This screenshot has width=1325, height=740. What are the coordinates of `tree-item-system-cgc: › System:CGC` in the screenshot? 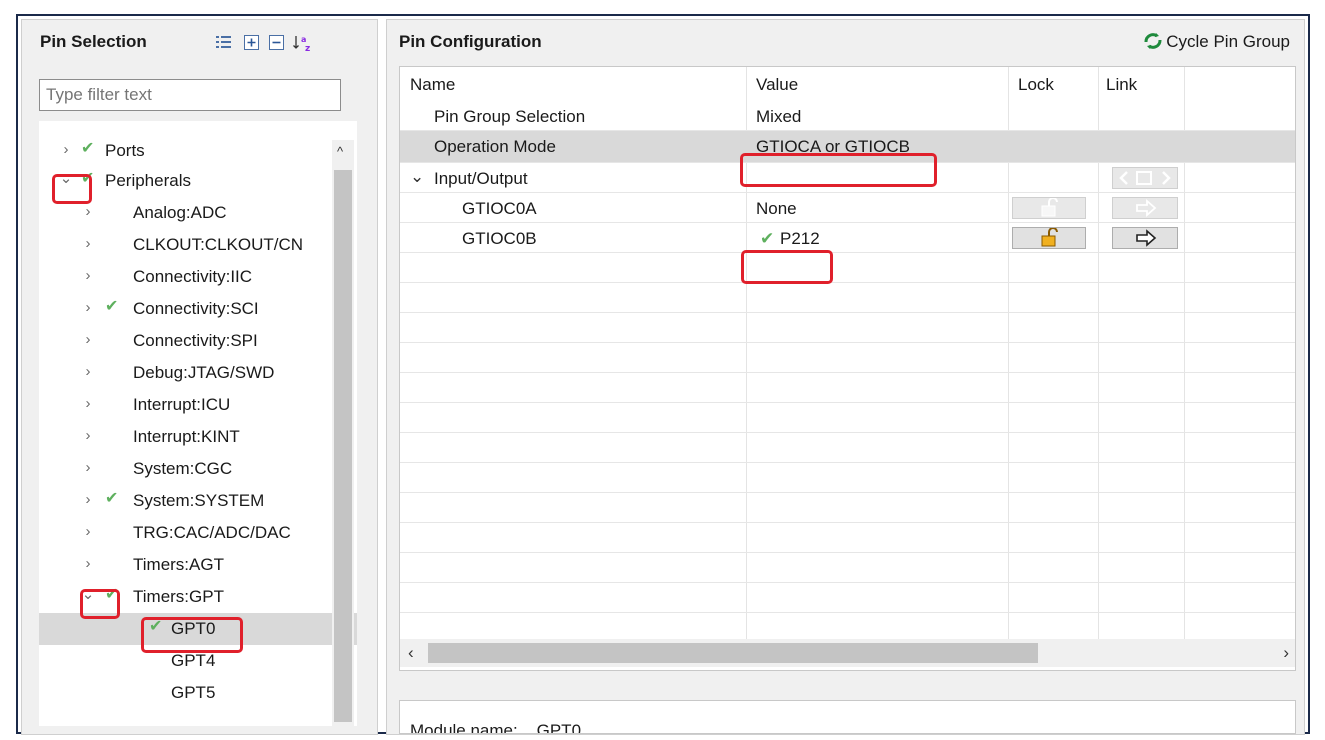 It's located at (198, 469).